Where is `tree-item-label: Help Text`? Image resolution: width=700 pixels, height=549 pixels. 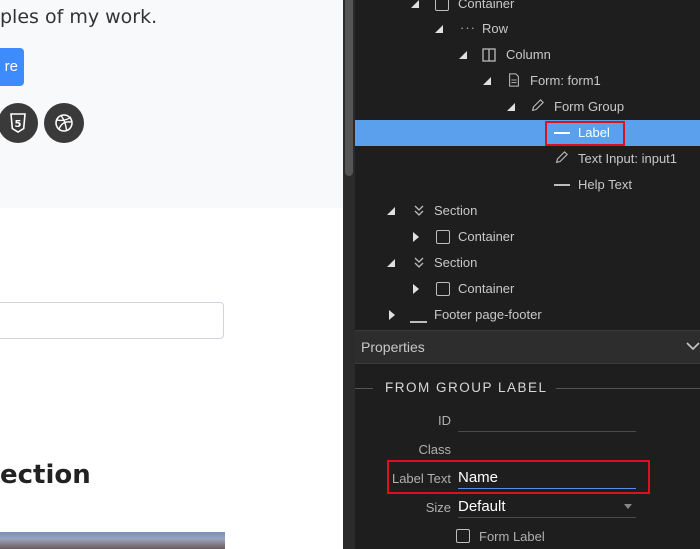
tree-item-label: Help Text is located at coordinates (605, 184).